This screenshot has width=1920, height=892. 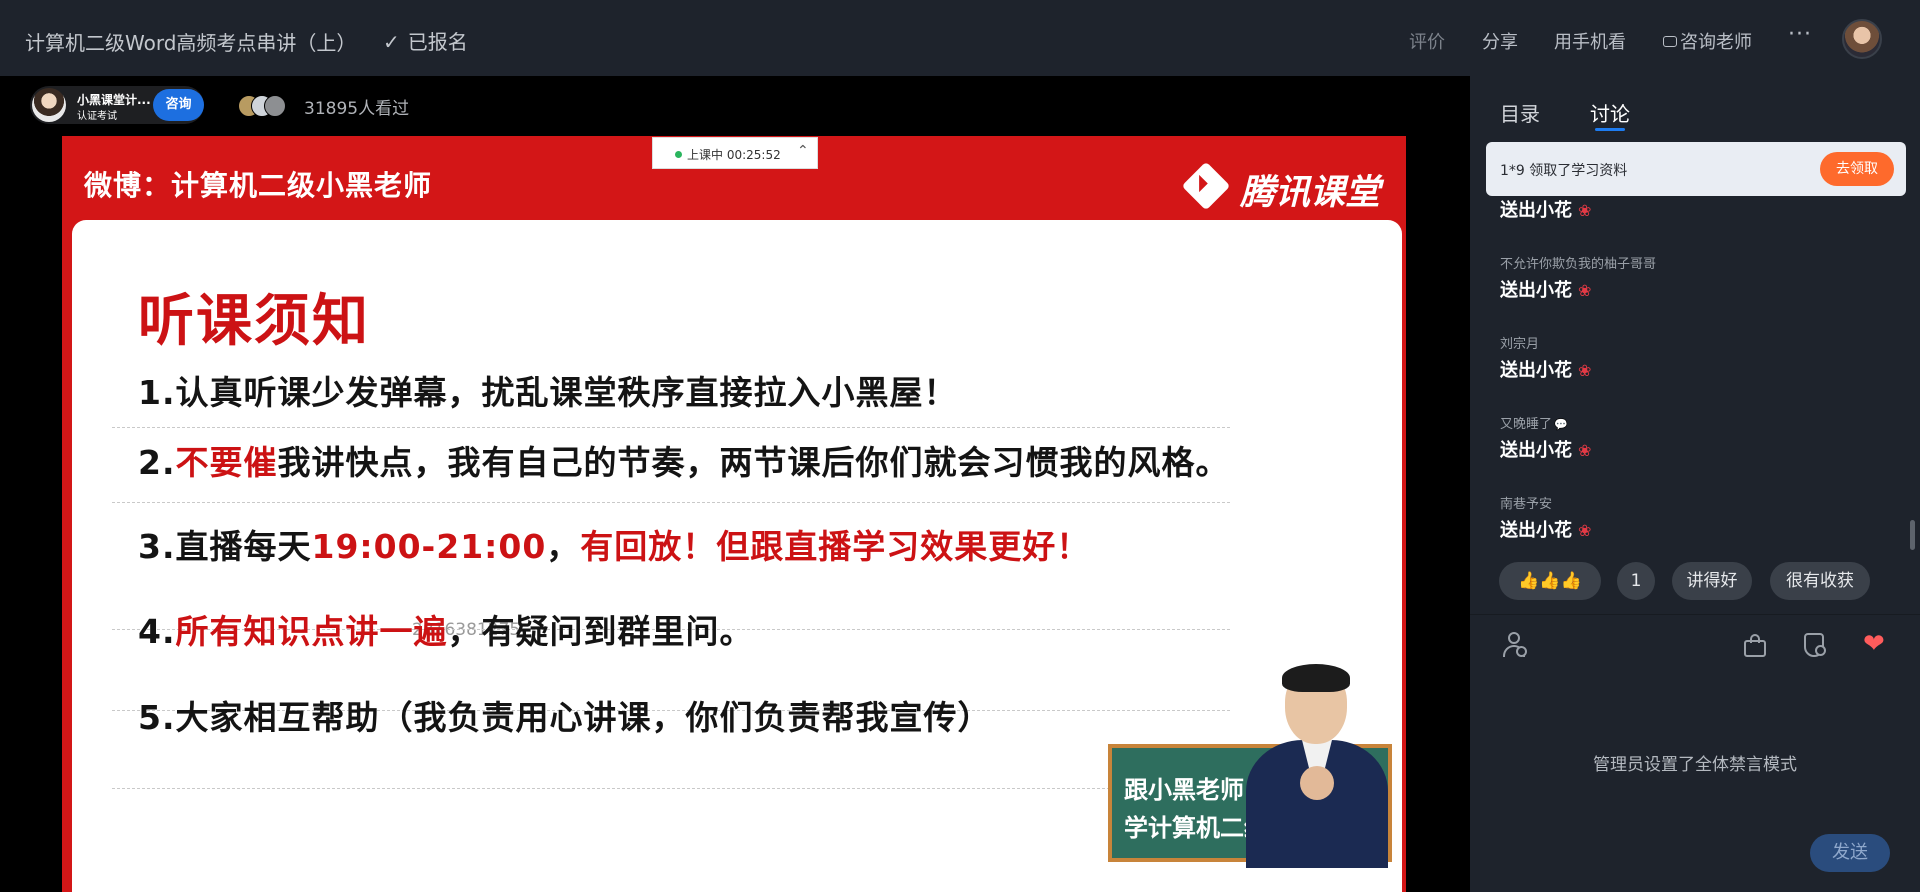 What do you see at coordinates (1317, 766) in the screenshot?
I see `teacher-photo` at bounding box center [1317, 766].